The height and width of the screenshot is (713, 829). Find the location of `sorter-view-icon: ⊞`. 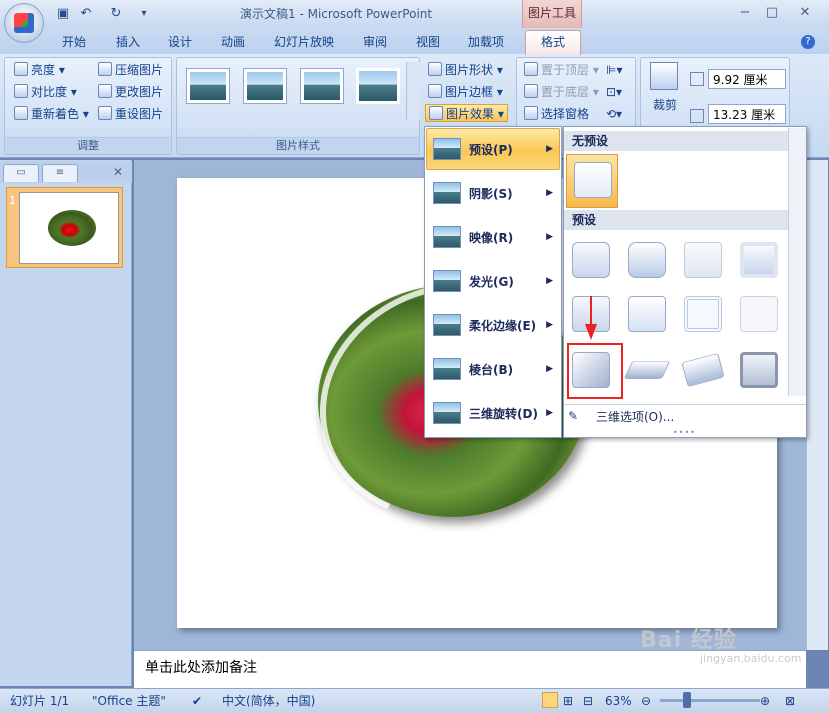

sorter-view-icon: ⊞ is located at coordinates (568, 701).